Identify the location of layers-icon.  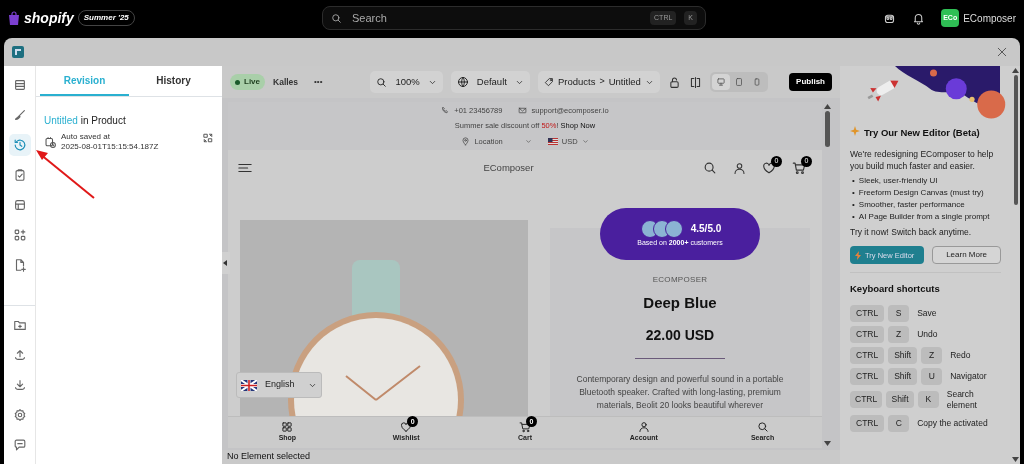
(19, 85).